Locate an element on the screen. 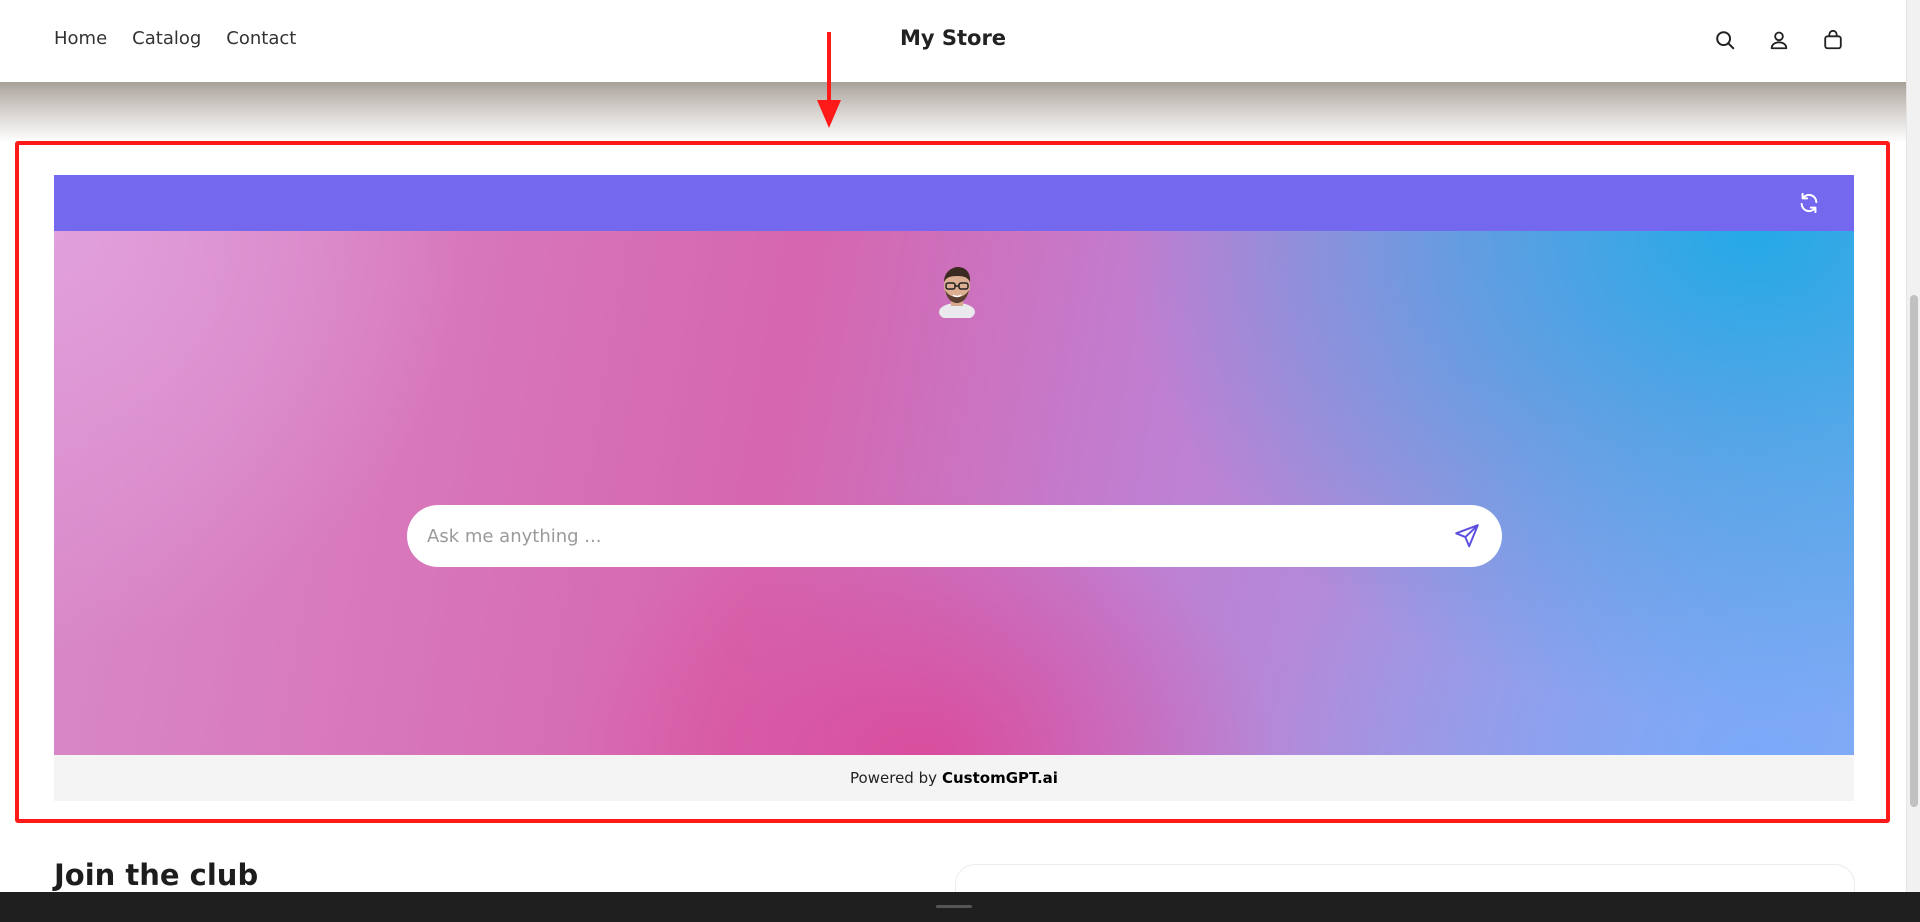 Image resolution: width=1920 pixels, height=922 pixels. nav-catalog: Catalog is located at coordinates (166, 38).